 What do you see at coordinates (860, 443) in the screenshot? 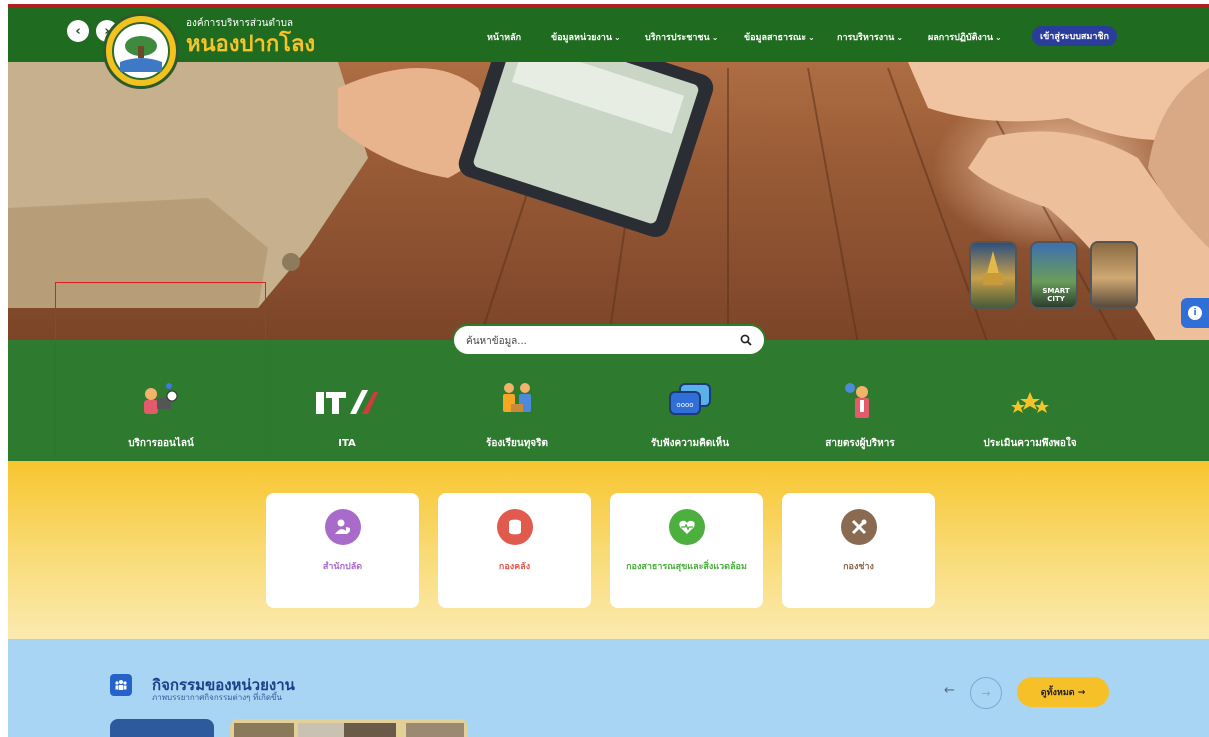
I see `service-executive-hotline-label: สายตรงผู้บริหาร` at bounding box center [860, 443].